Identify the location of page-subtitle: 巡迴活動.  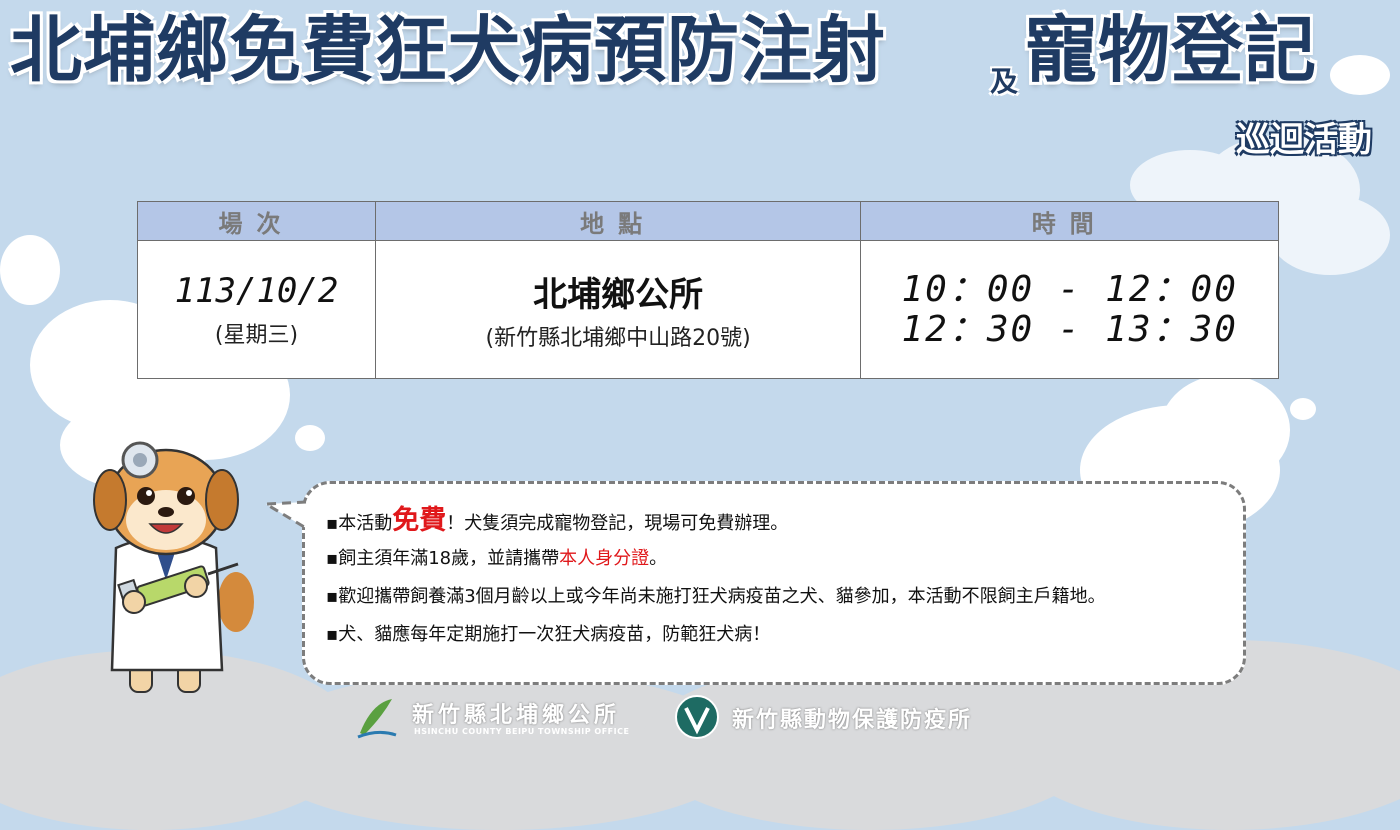
(1304, 140).